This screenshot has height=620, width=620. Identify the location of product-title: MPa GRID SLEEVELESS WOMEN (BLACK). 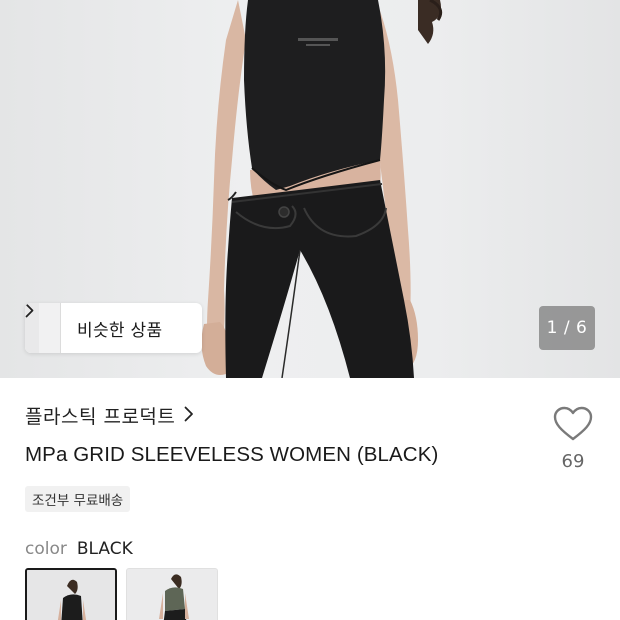
(232, 454).